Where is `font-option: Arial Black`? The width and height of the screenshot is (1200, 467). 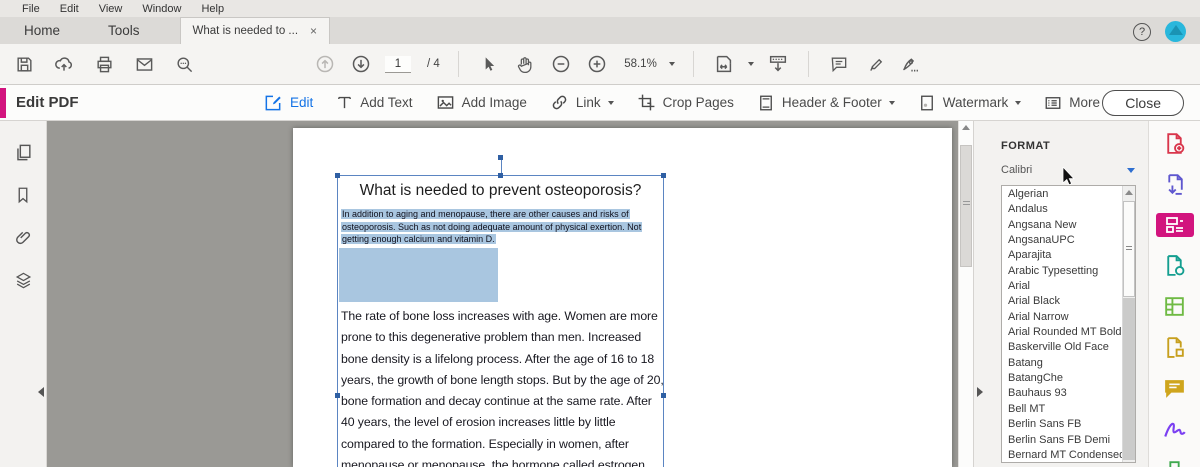 font-option: Arial Black is located at coordinates (1062, 301).